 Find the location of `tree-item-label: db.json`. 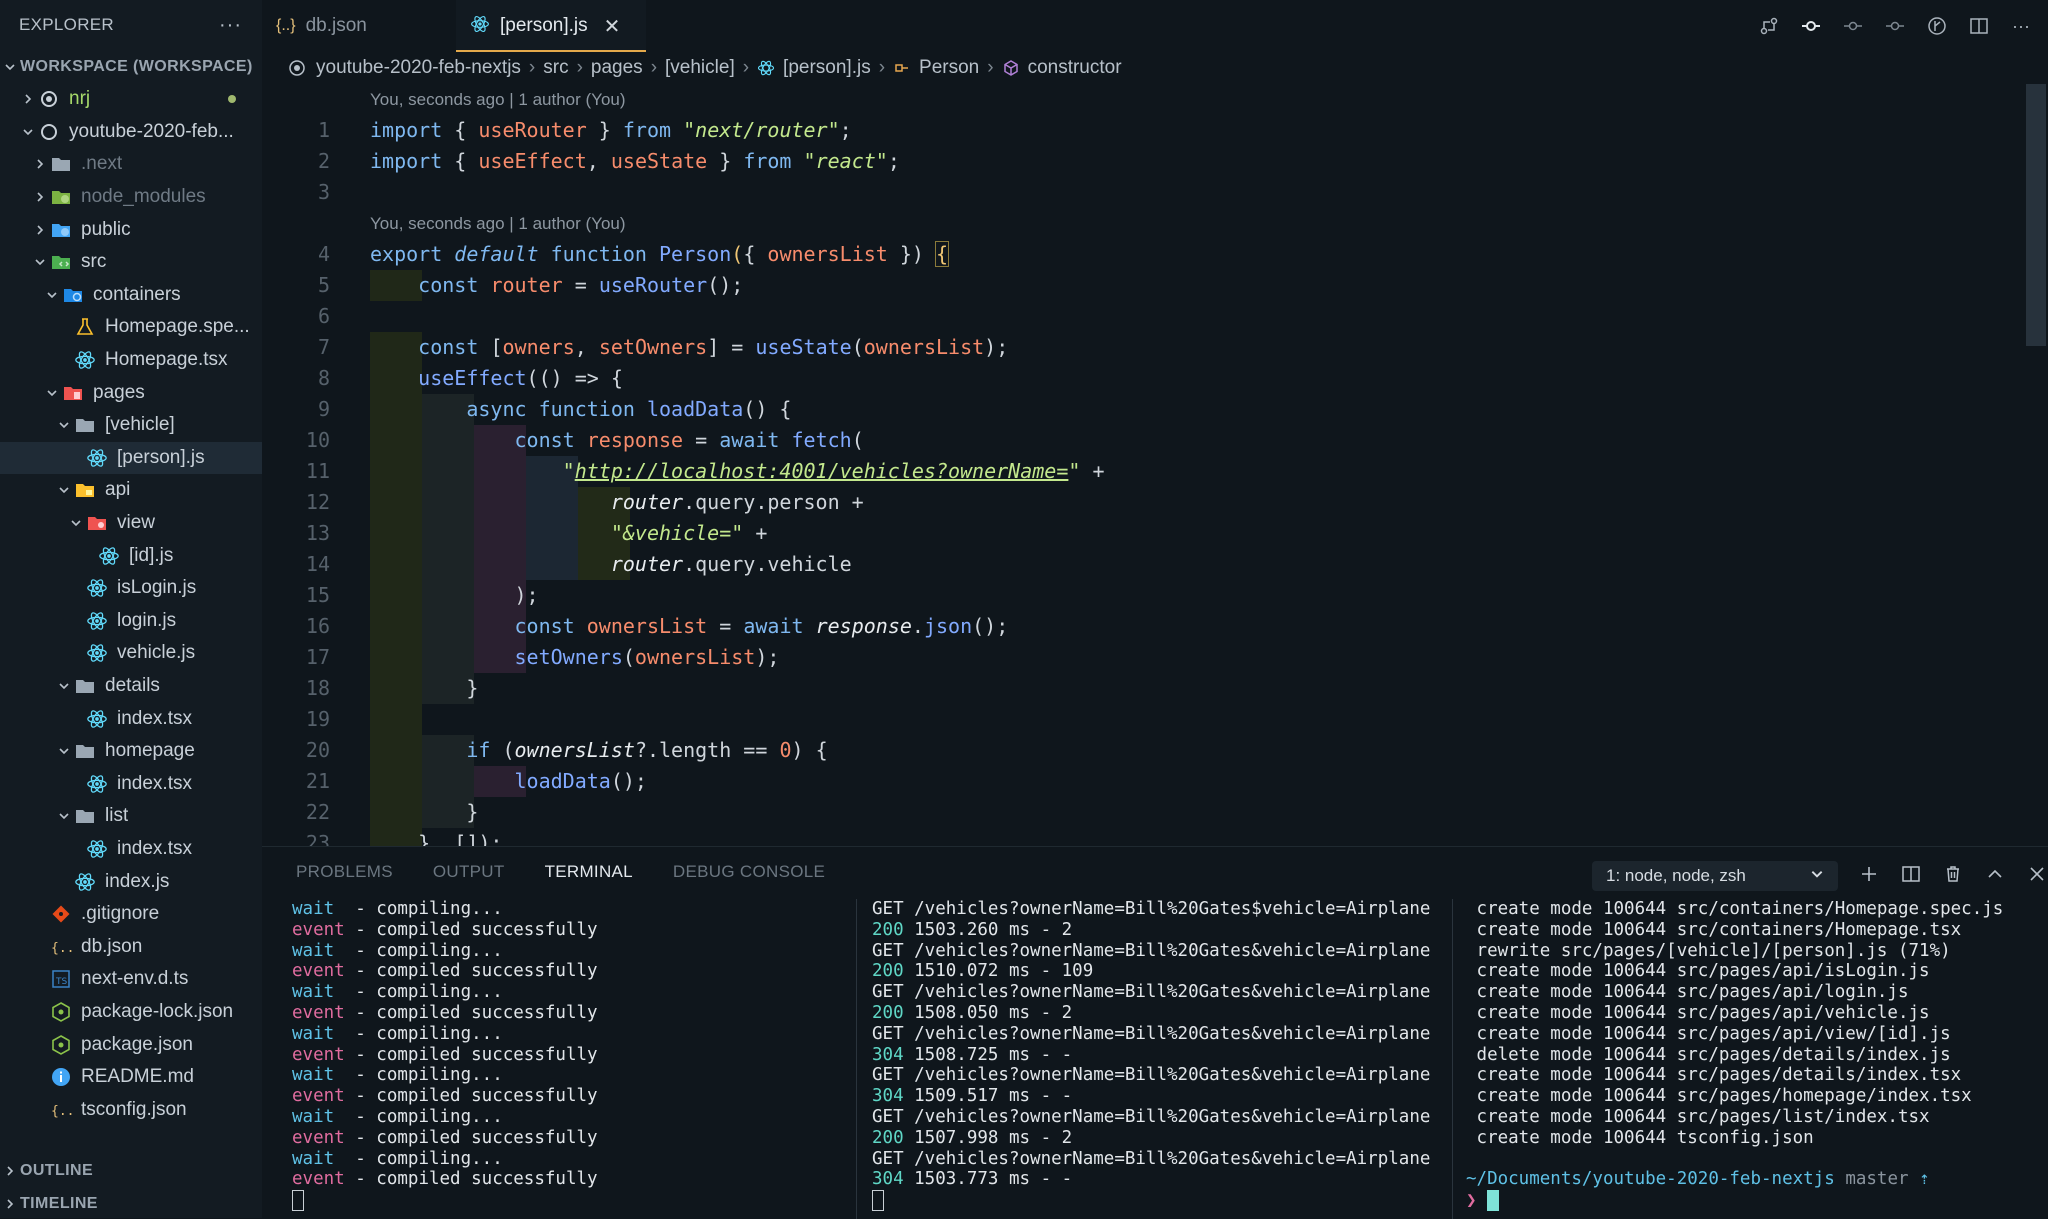

tree-item-label: db.json is located at coordinates (112, 946).